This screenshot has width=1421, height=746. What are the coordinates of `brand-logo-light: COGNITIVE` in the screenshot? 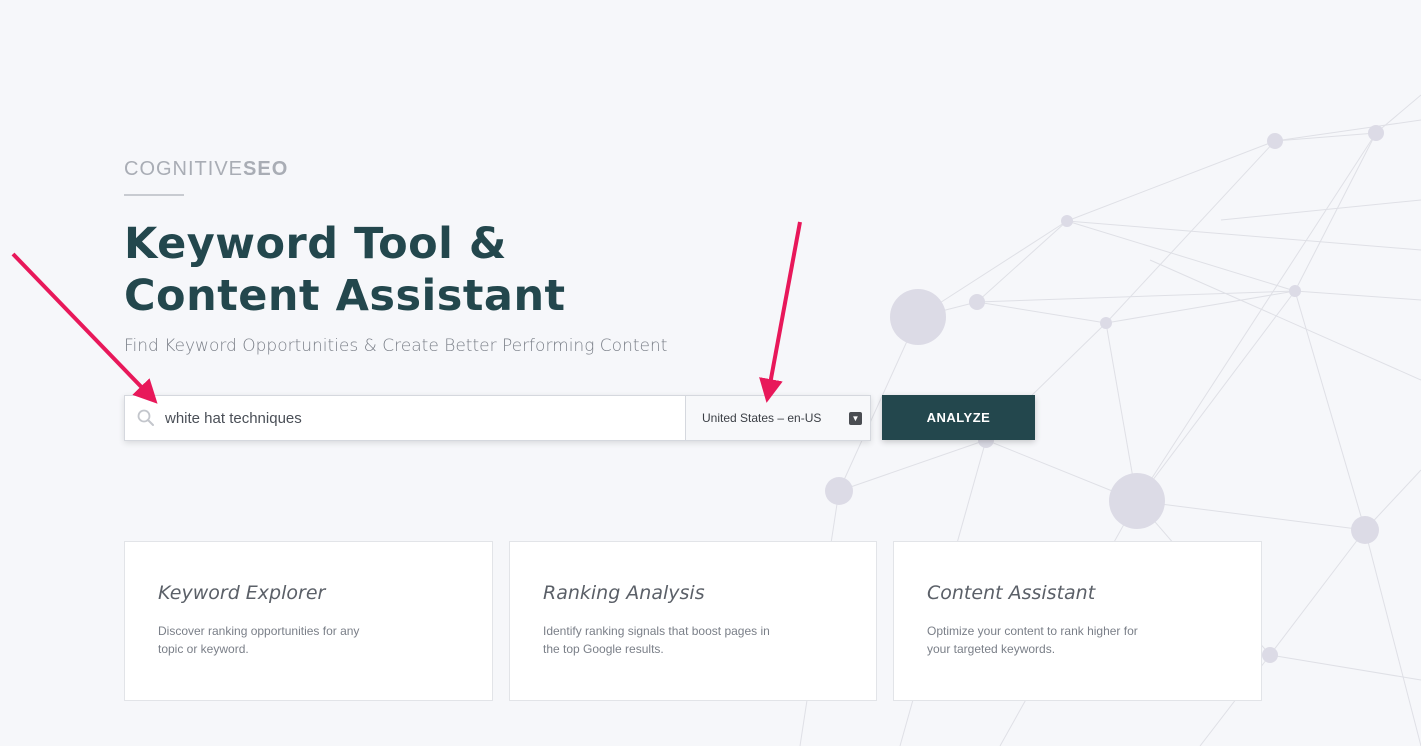 It's located at (184, 169).